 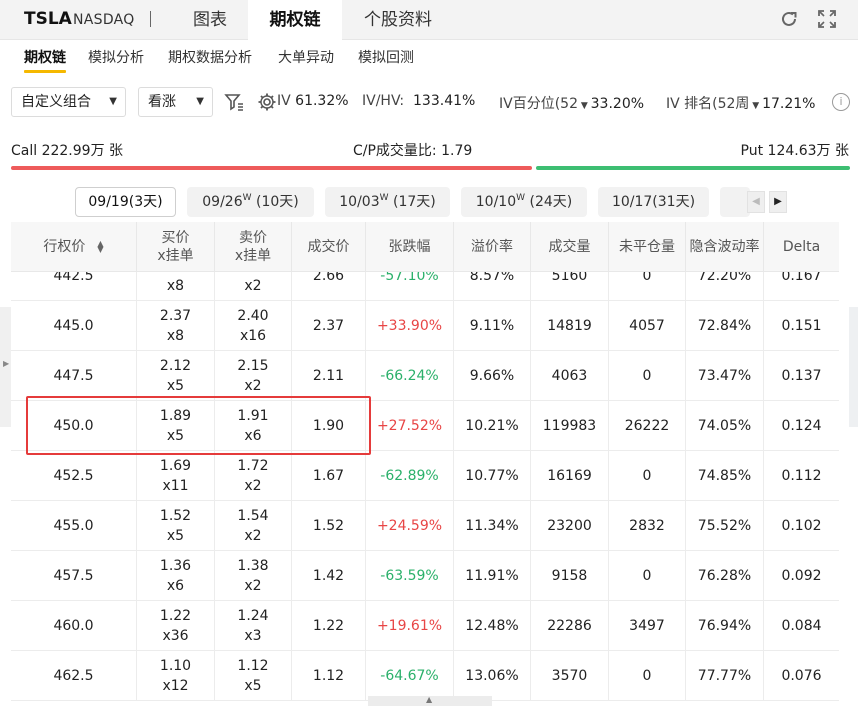 I want to click on order-size: x12, so click(x=175, y=686).